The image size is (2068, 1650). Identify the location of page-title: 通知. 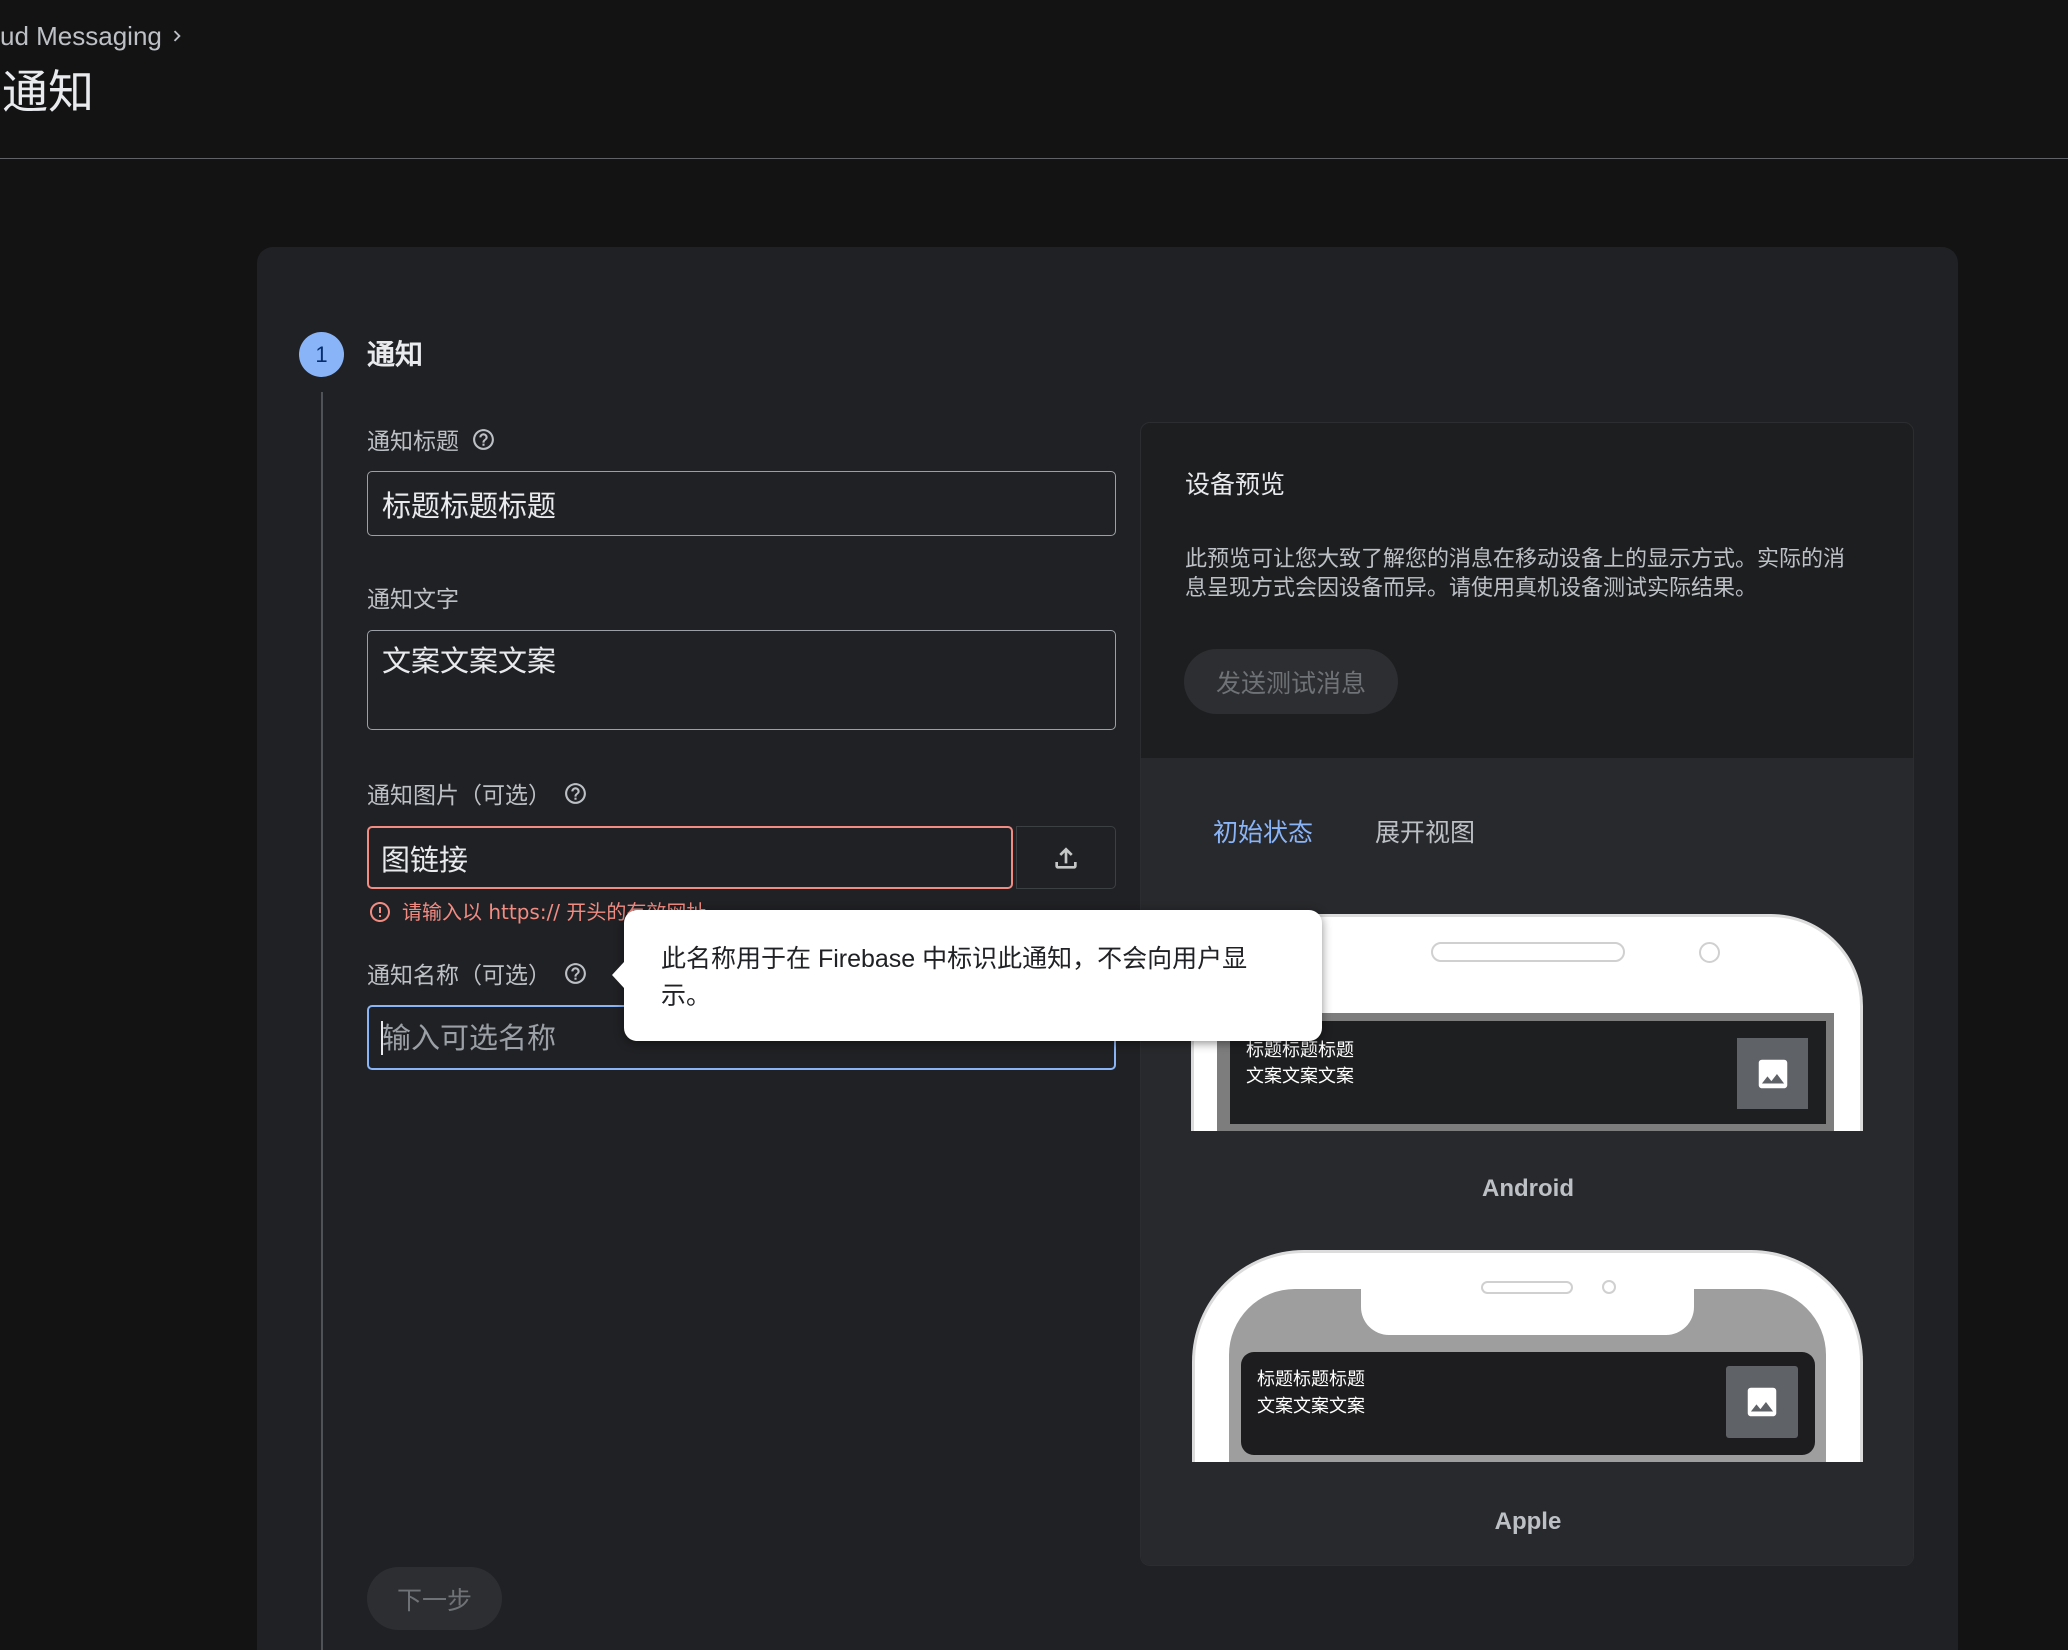
(48, 92).